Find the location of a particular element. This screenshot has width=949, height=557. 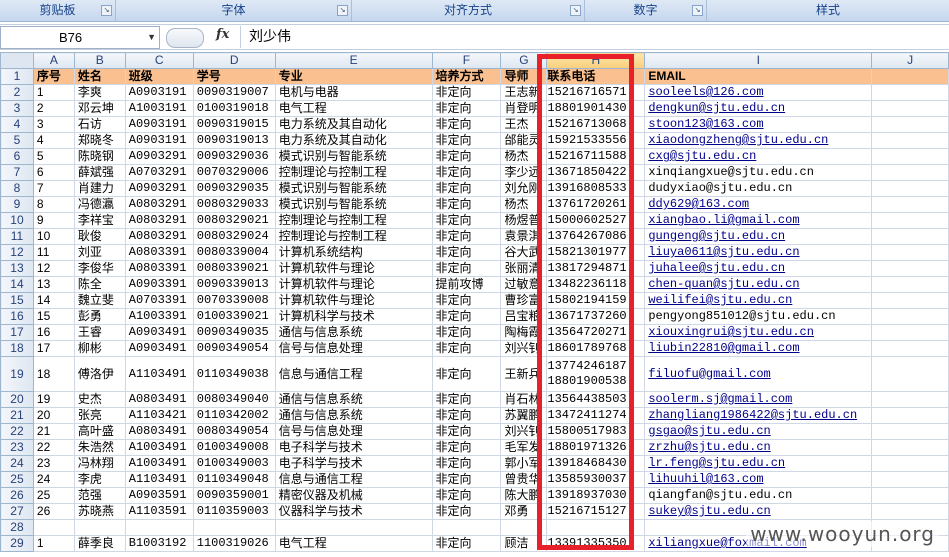

cell-h: 13918937030 is located at coordinates (596, 495).